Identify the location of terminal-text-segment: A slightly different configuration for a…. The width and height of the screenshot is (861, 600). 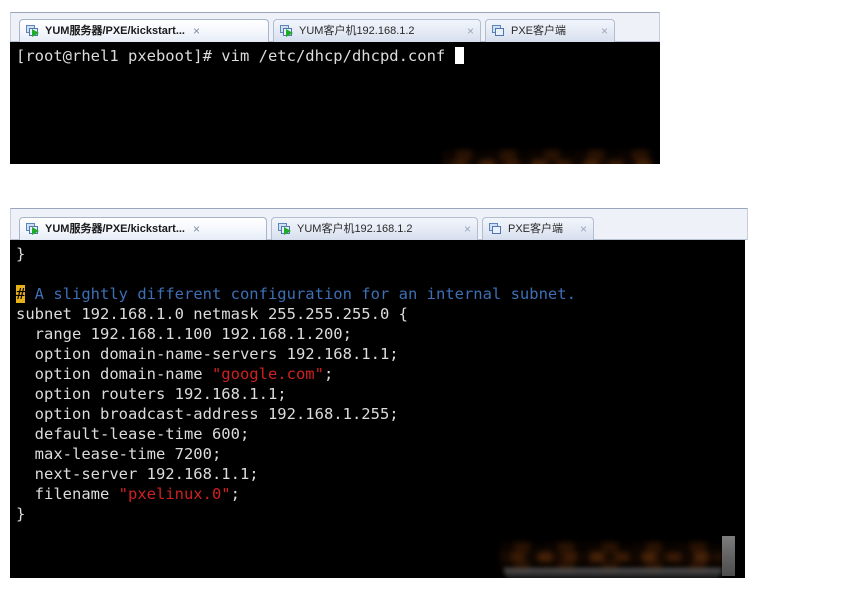
(300, 294).